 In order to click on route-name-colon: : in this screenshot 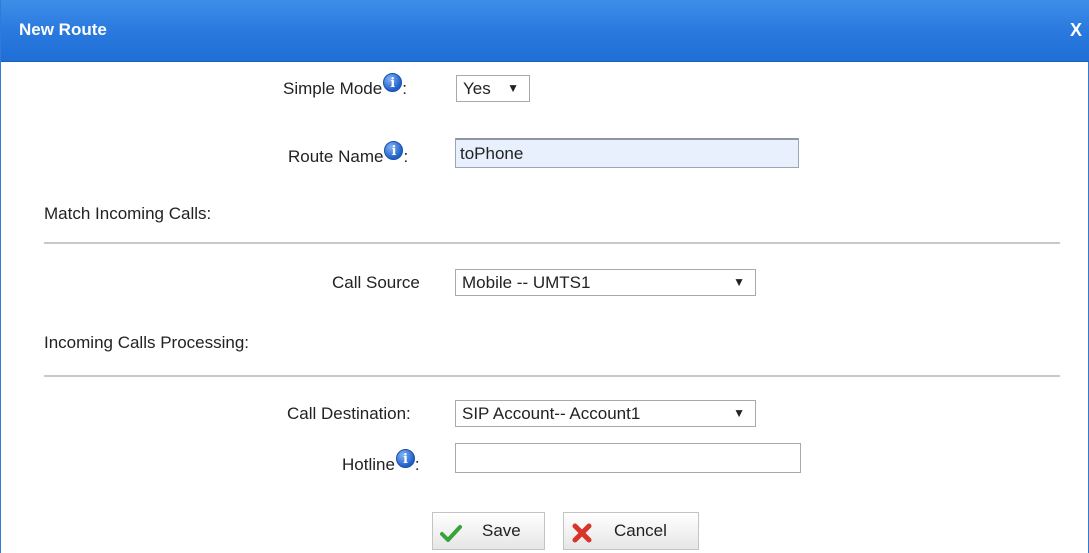, I will do `click(406, 156)`.